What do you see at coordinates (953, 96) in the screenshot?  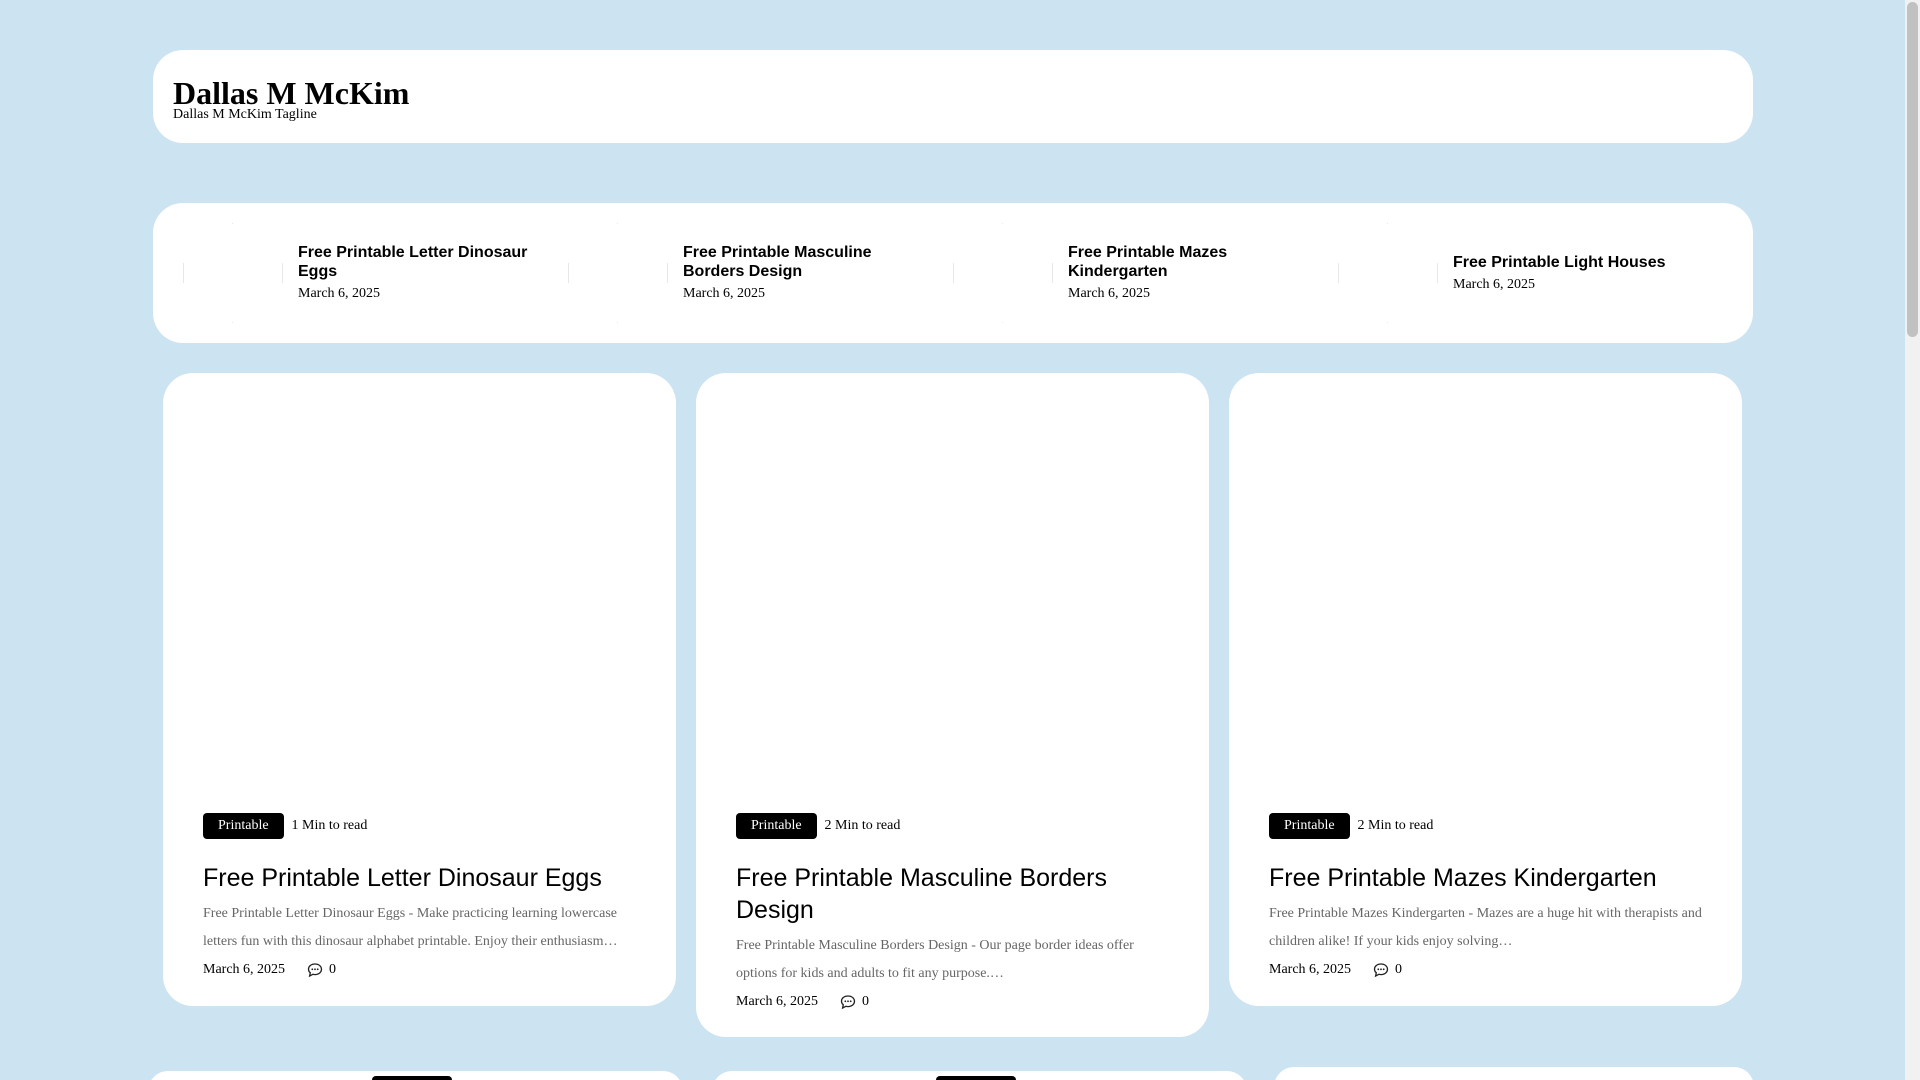 I see `site-header: Dallas M McKim Dallas M McKim Tagline` at bounding box center [953, 96].